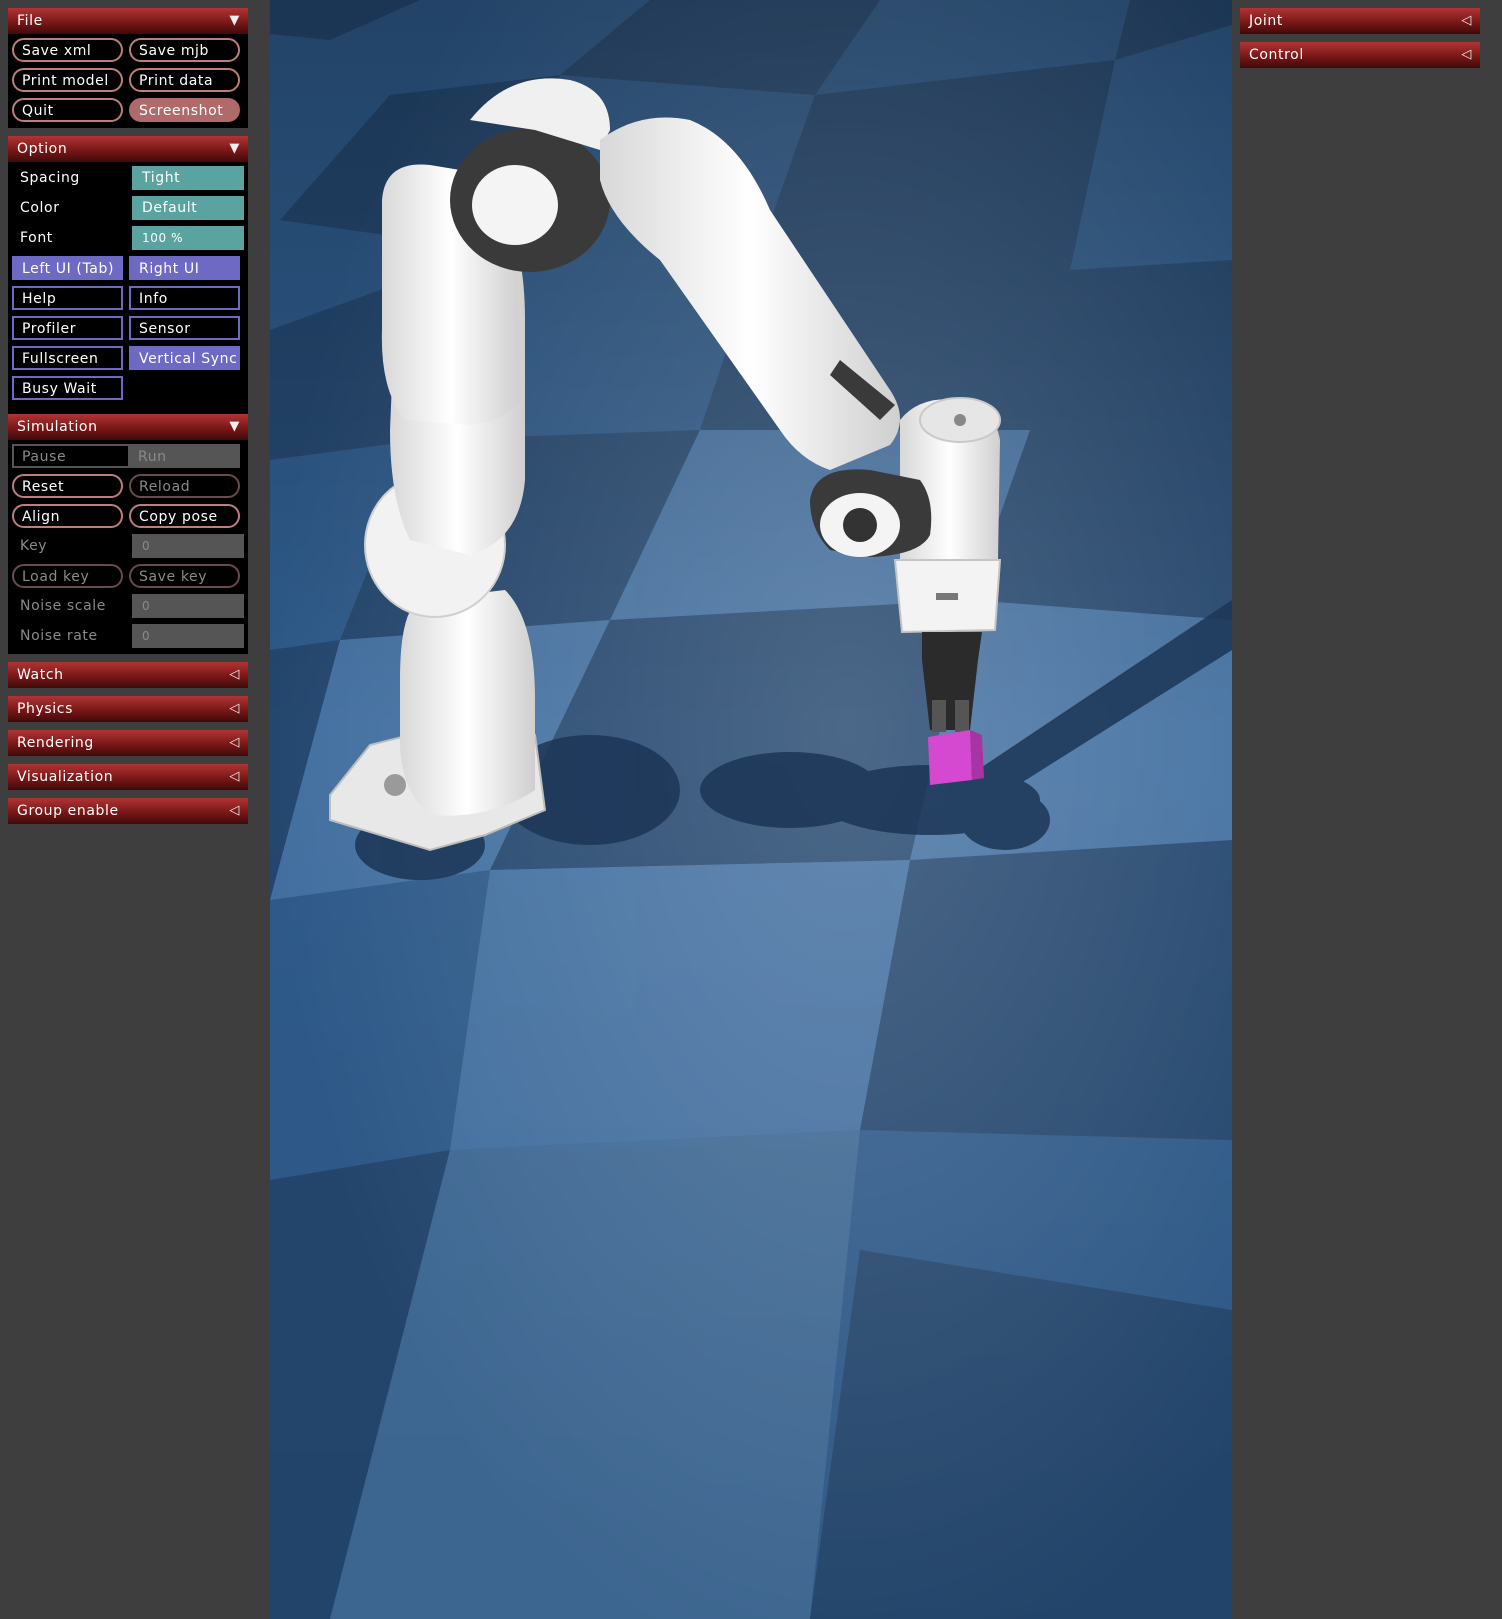  I want to click on option-section-header: Option ▼, so click(128, 149).